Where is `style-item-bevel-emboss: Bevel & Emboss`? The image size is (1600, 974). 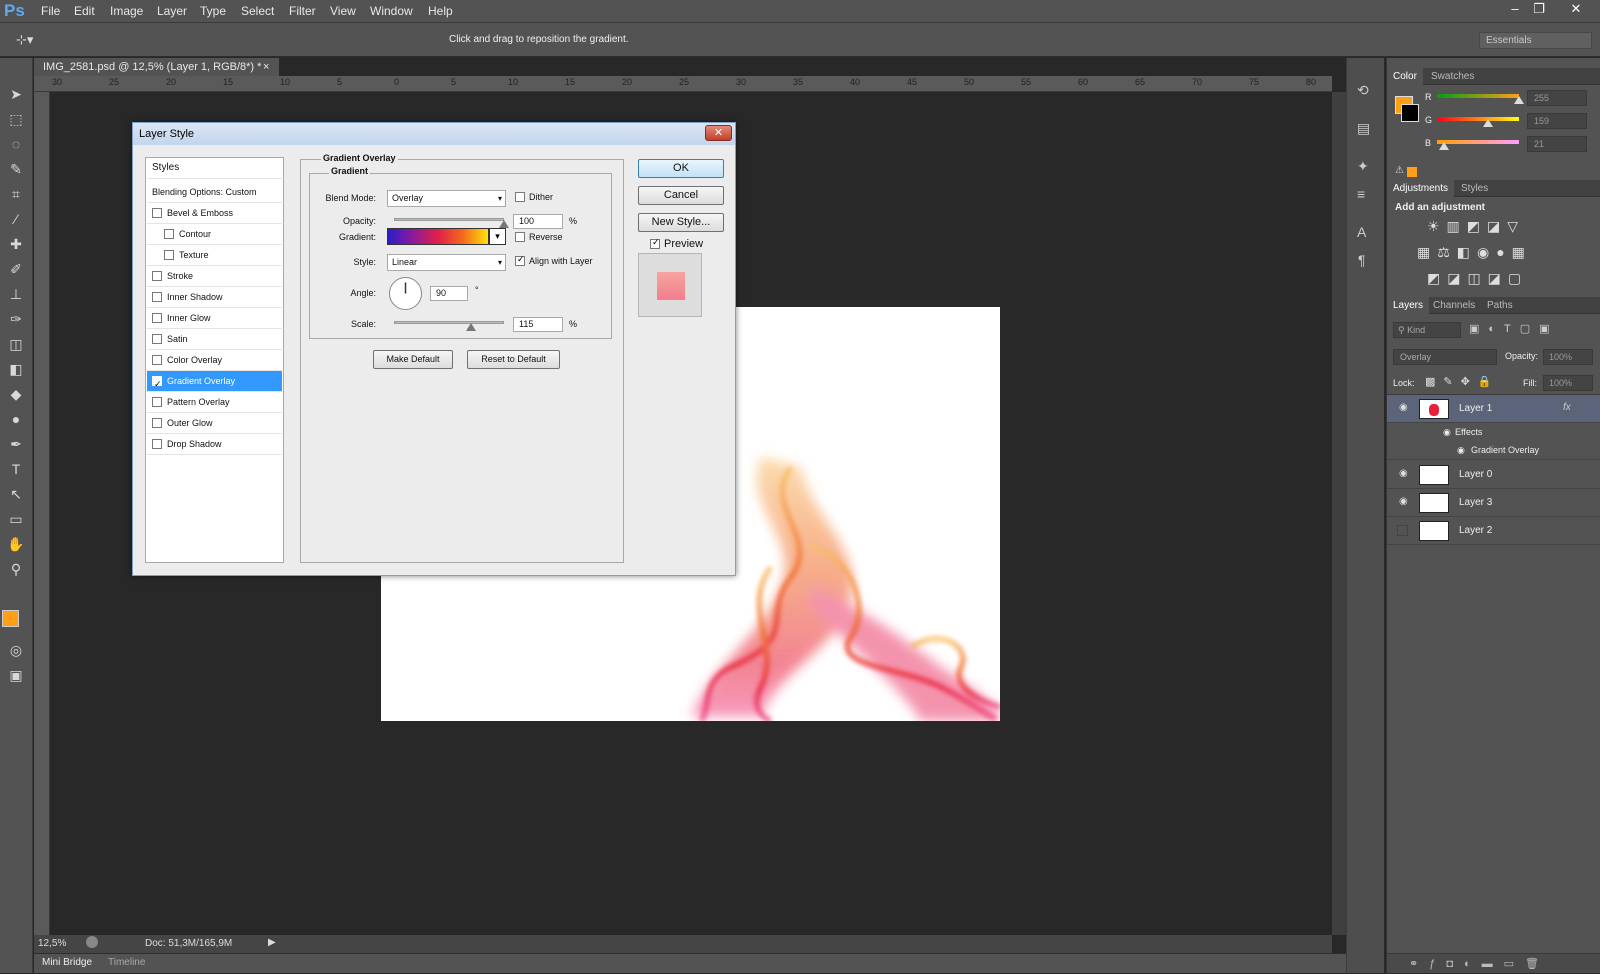
style-item-bevel-emboss: Bevel & Emboss is located at coordinates (214, 213).